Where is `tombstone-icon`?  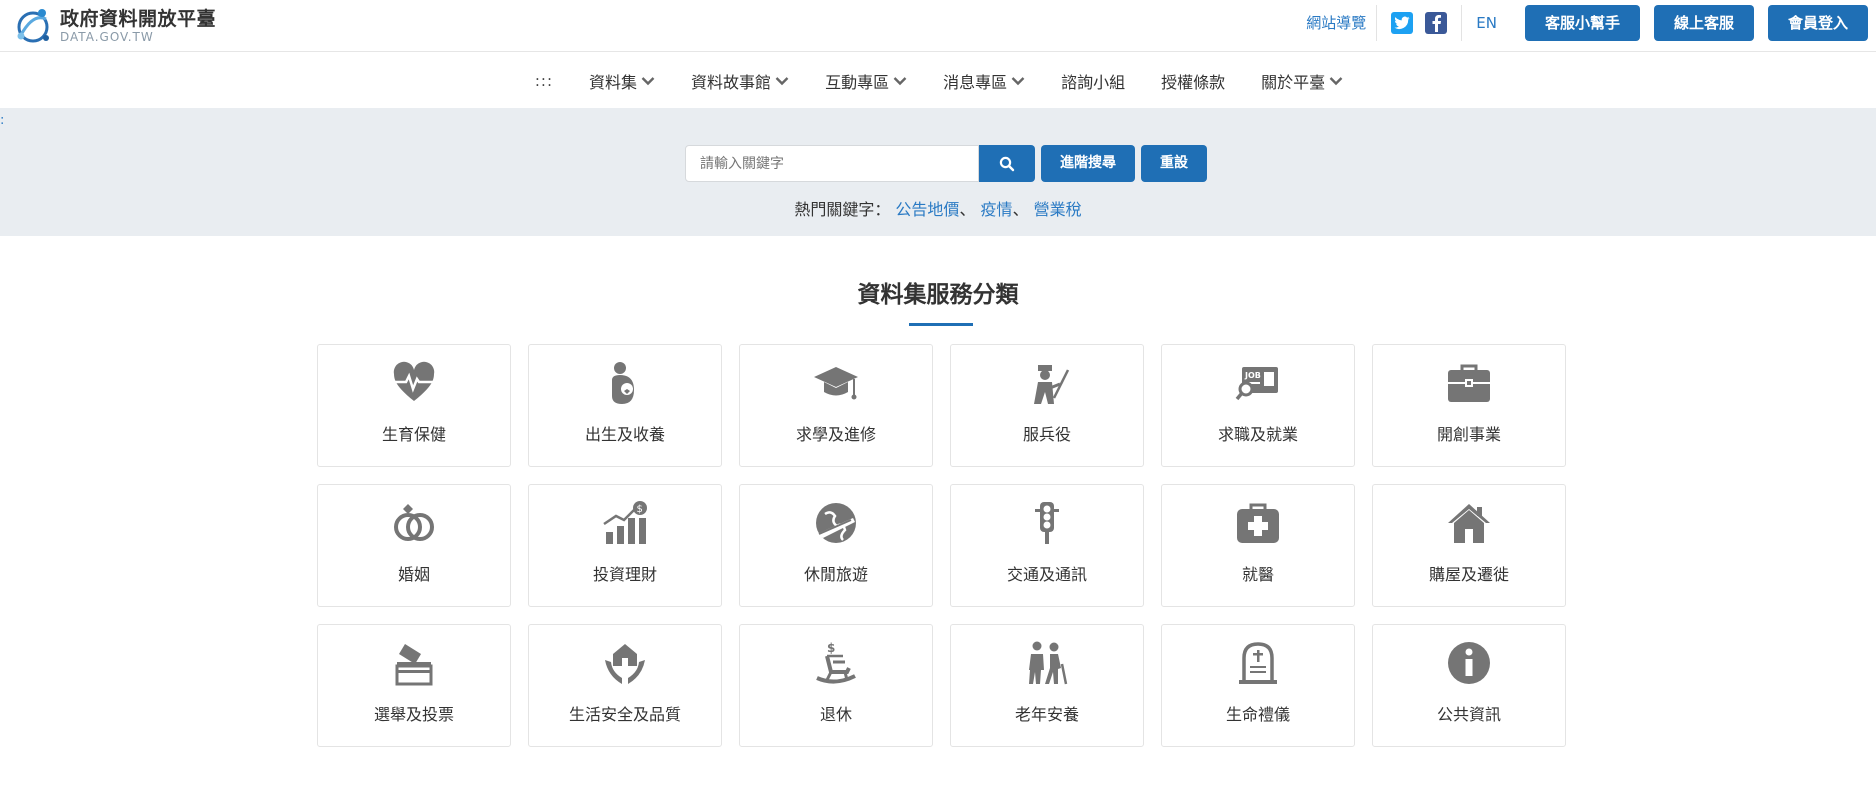 tombstone-icon is located at coordinates (1258, 663).